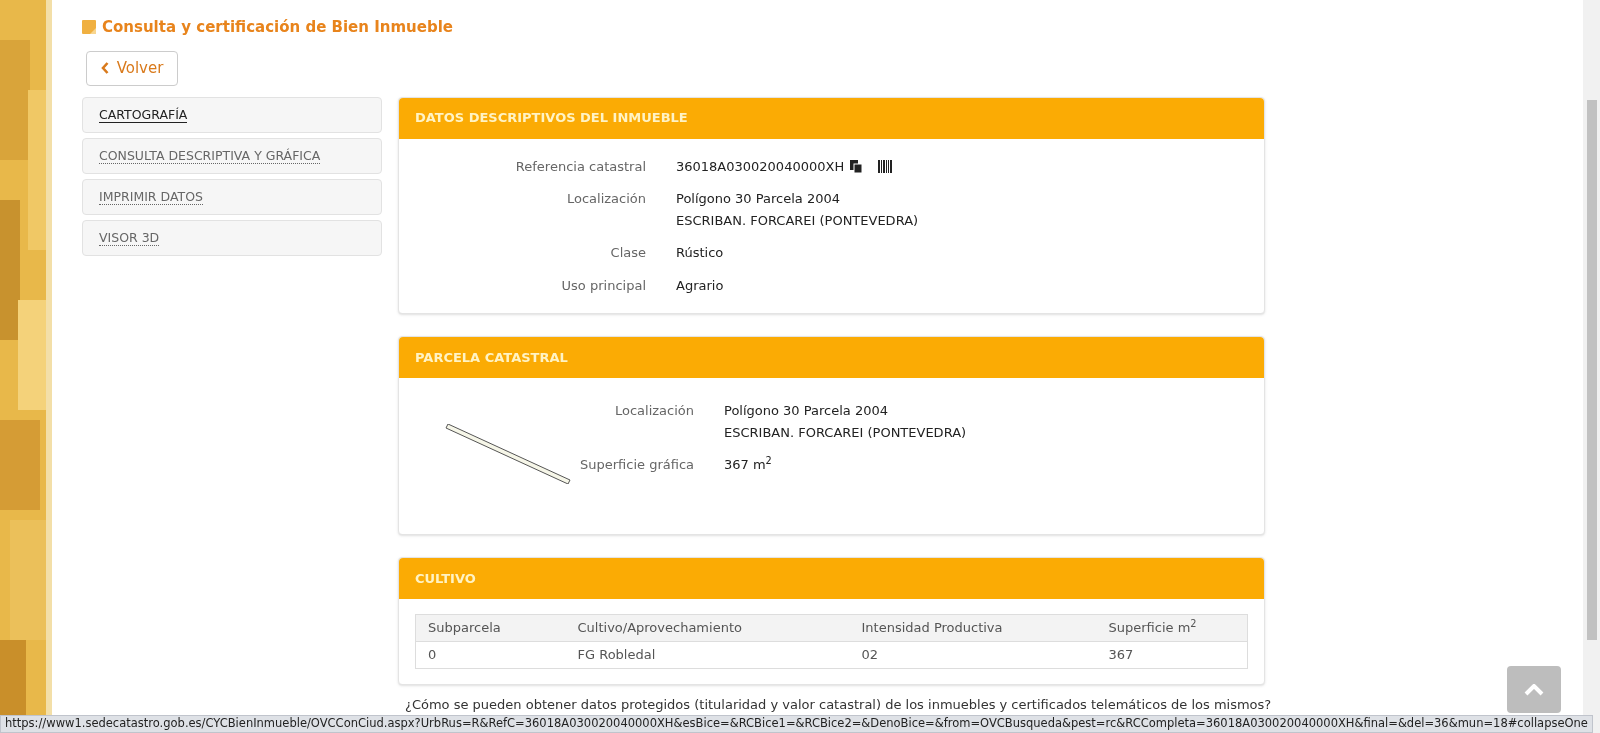 The width and height of the screenshot is (1600, 733). I want to click on sidebar-link: VISOR 3D, so click(129, 237).